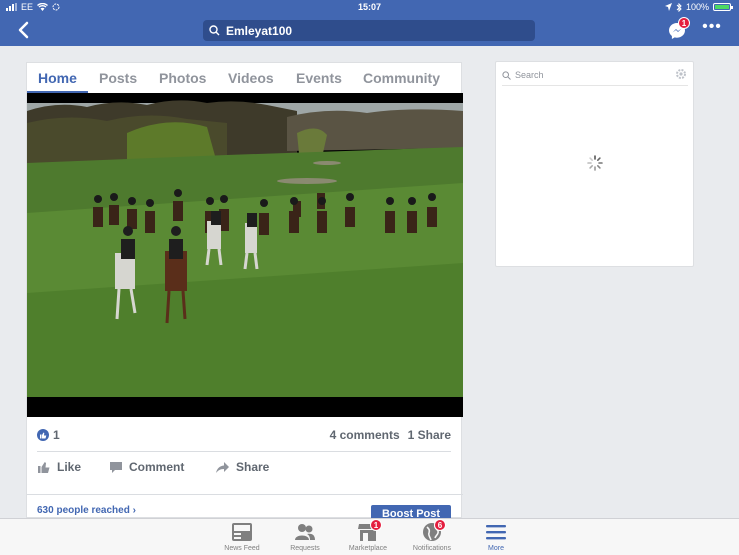 This screenshot has width=739, height=555. What do you see at coordinates (57, 78) in the screenshot?
I see `tab-home: Home` at bounding box center [57, 78].